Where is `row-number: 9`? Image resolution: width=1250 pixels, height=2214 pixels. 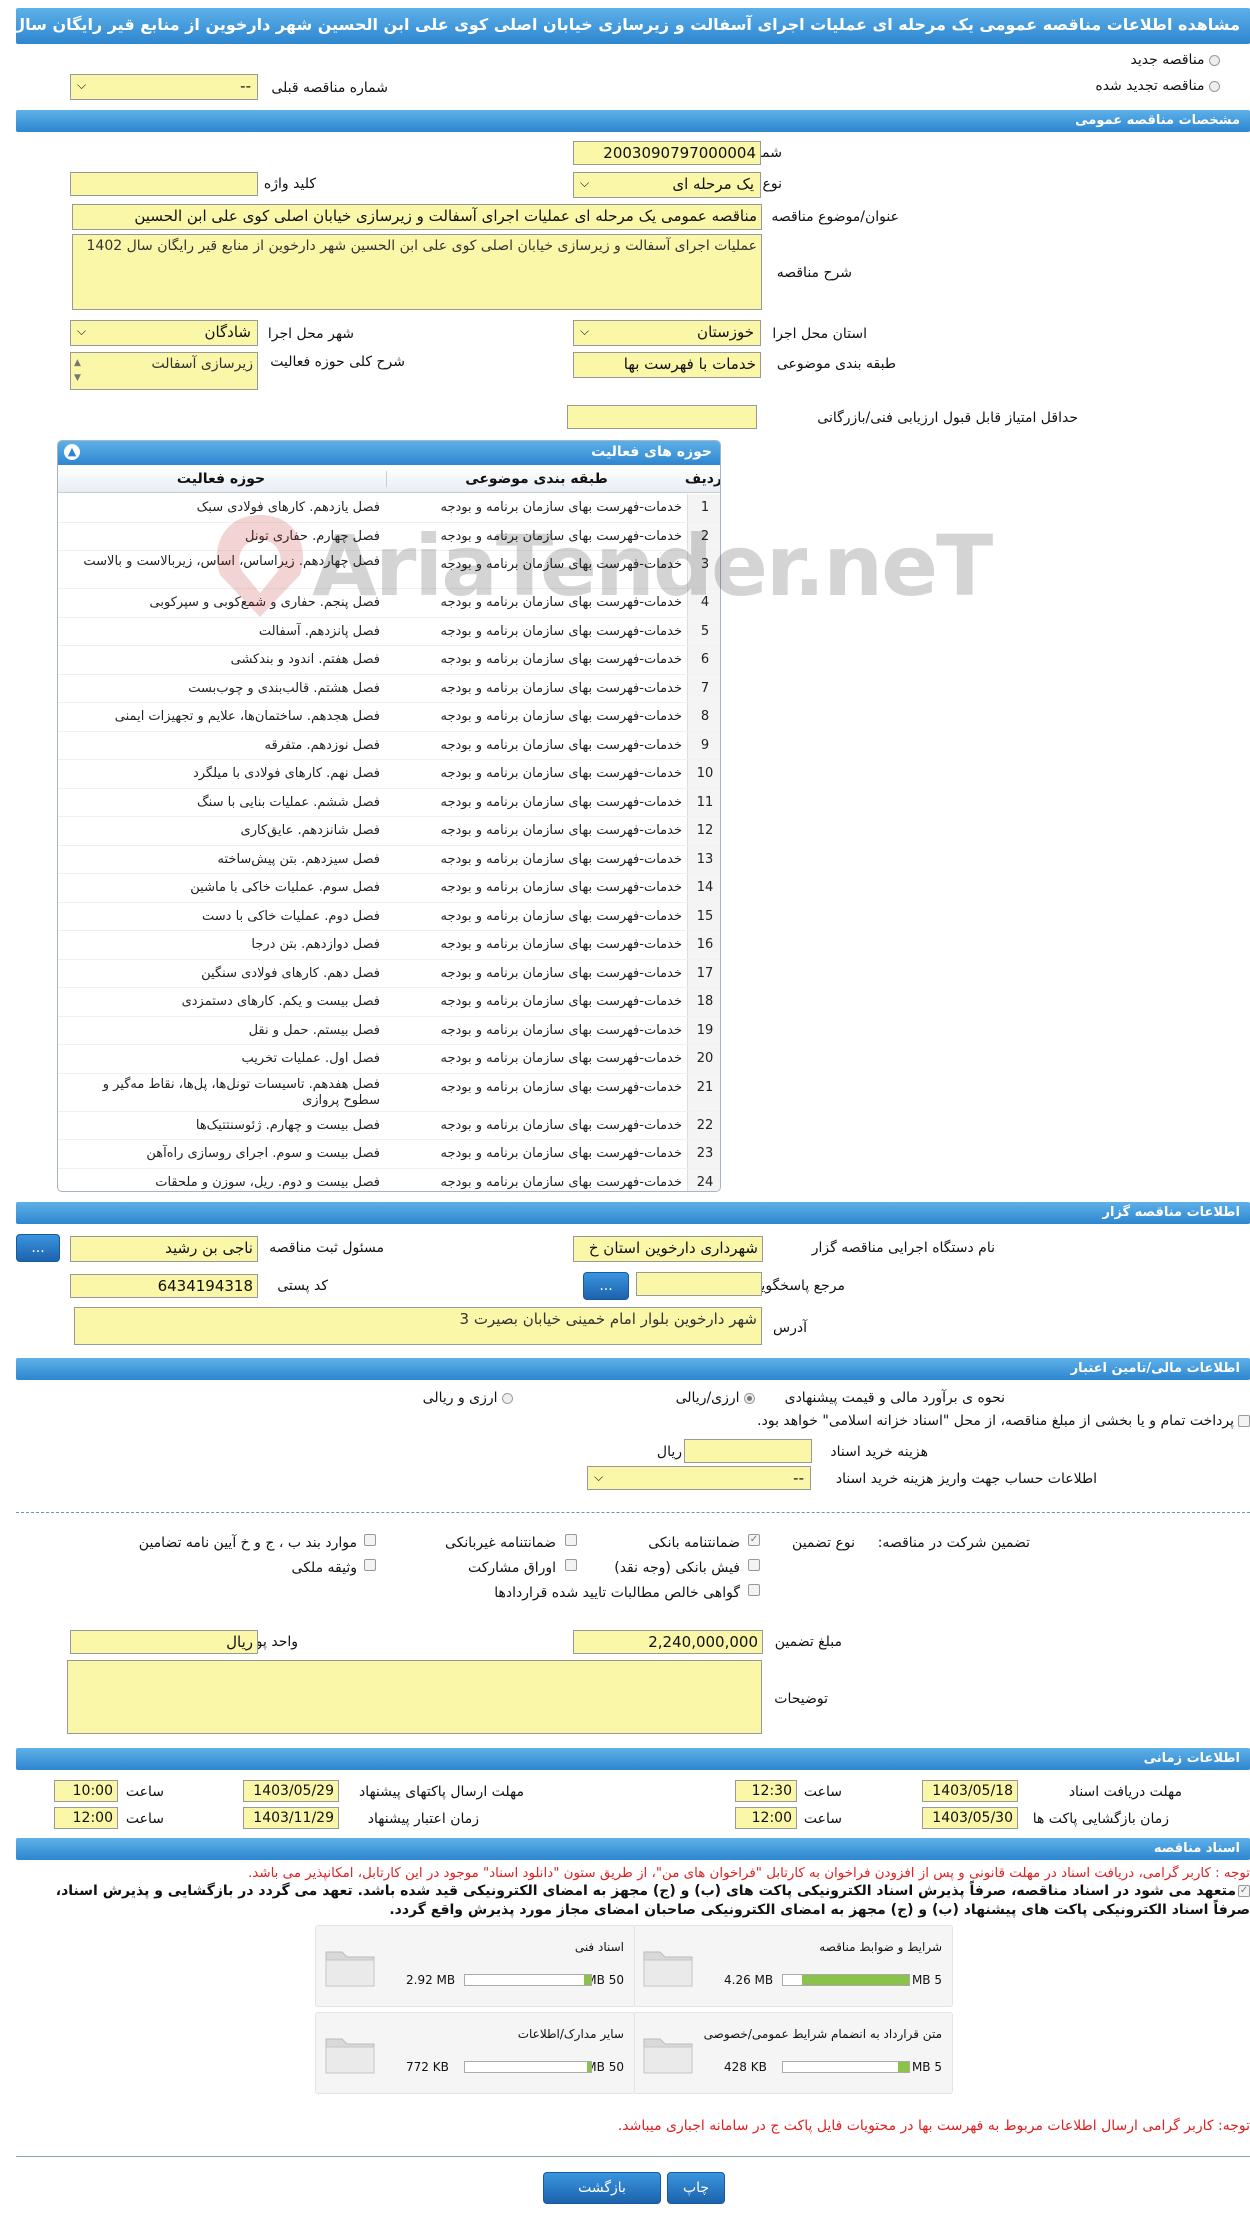 row-number: 9 is located at coordinates (703, 745).